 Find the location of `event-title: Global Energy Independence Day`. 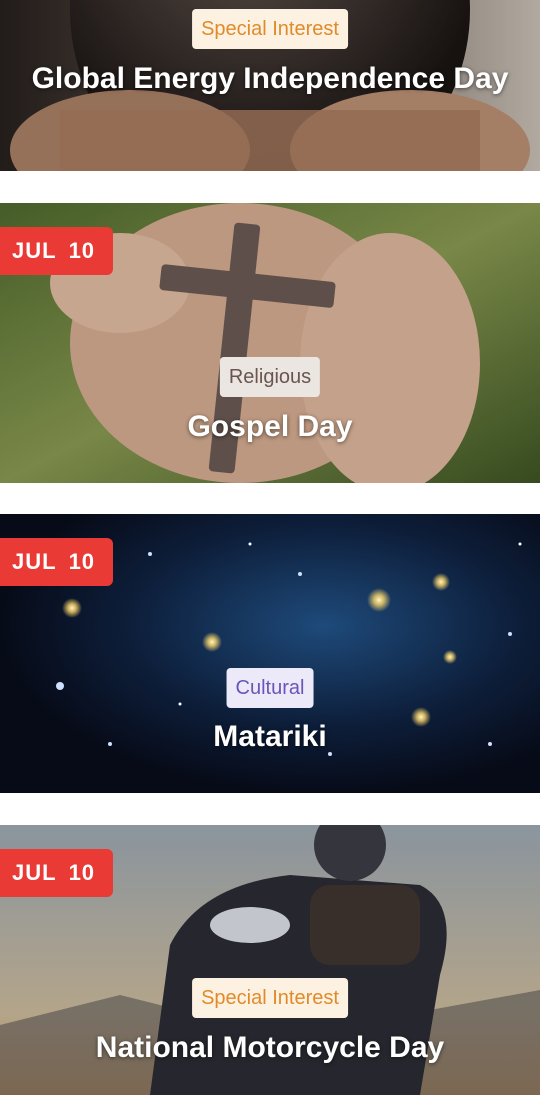

event-title: Global Energy Independence Day is located at coordinates (270, 78).